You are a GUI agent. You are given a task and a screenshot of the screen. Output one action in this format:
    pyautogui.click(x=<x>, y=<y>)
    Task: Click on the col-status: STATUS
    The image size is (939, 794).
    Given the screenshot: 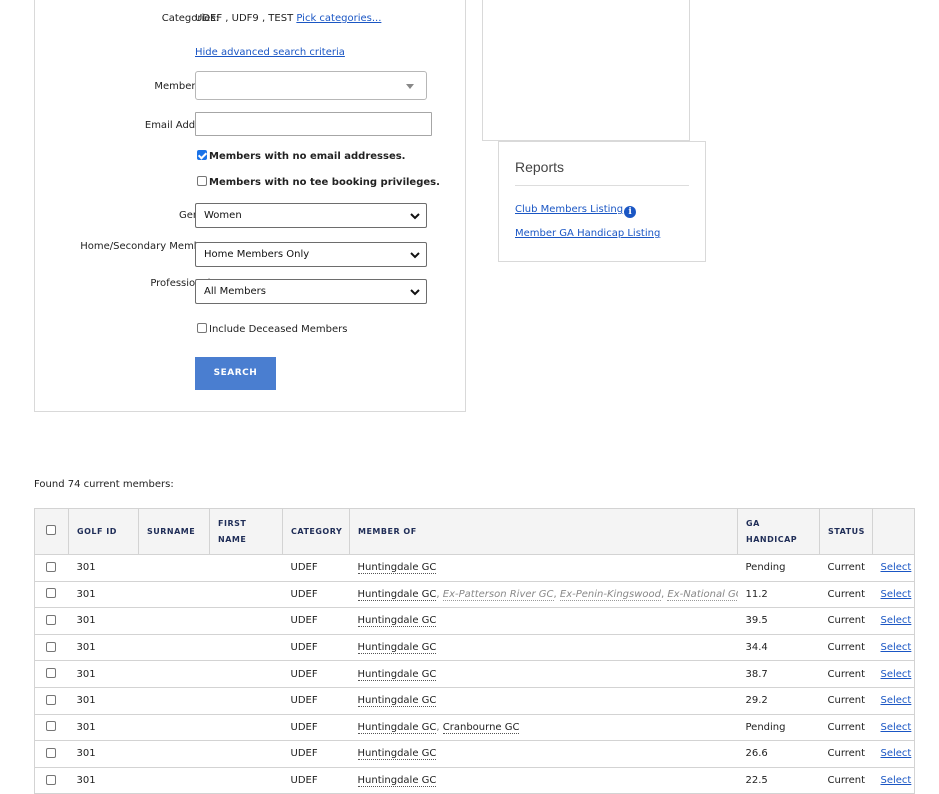 What is the action you would take?
    pyautogui.click(x=846, y=531)
    